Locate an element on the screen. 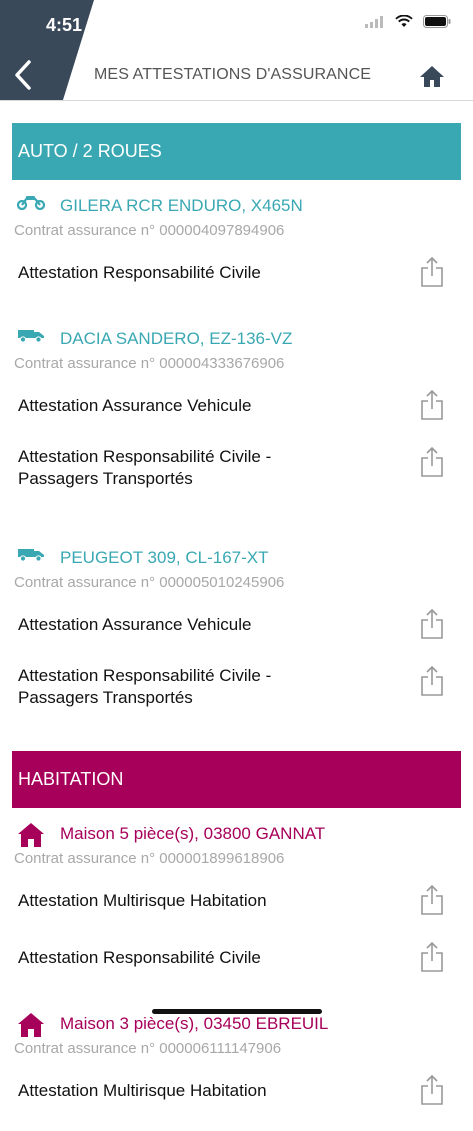  contract-number: Contrat assurance n° 000001899618906 is located at coordinates (149, 858).